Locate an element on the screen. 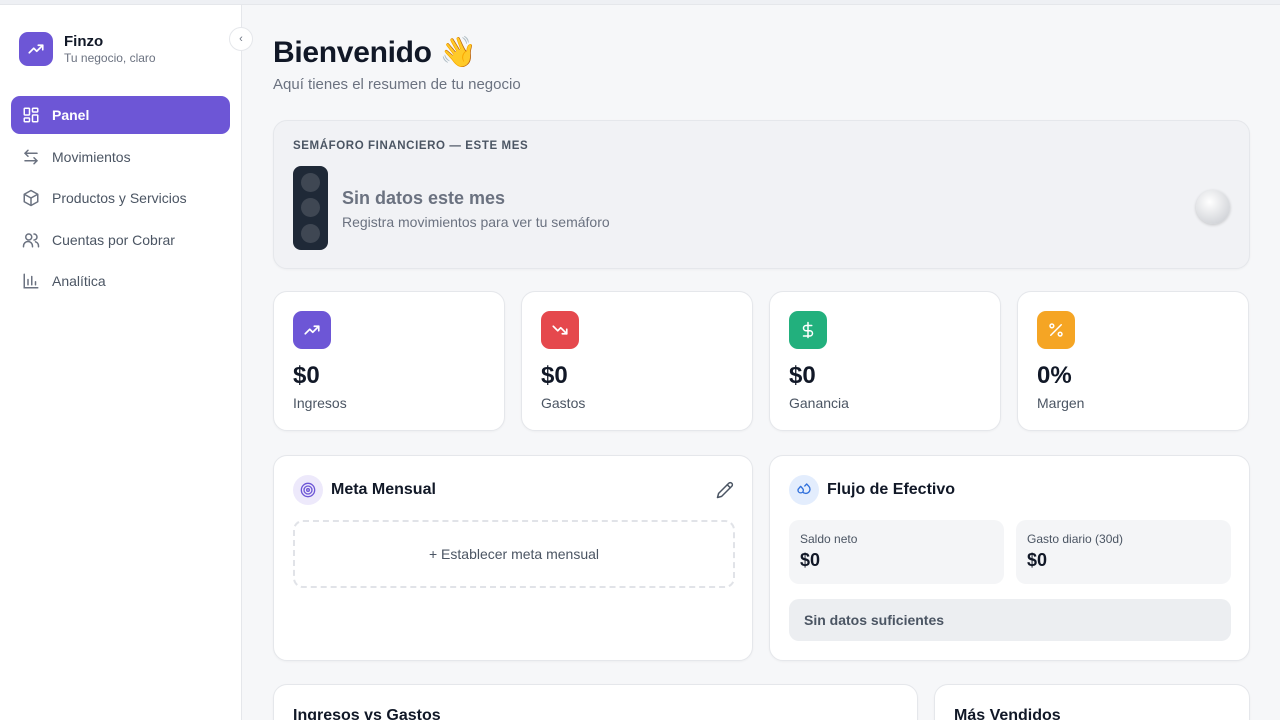  dashboard-icon is located at coordinates (31, 115).